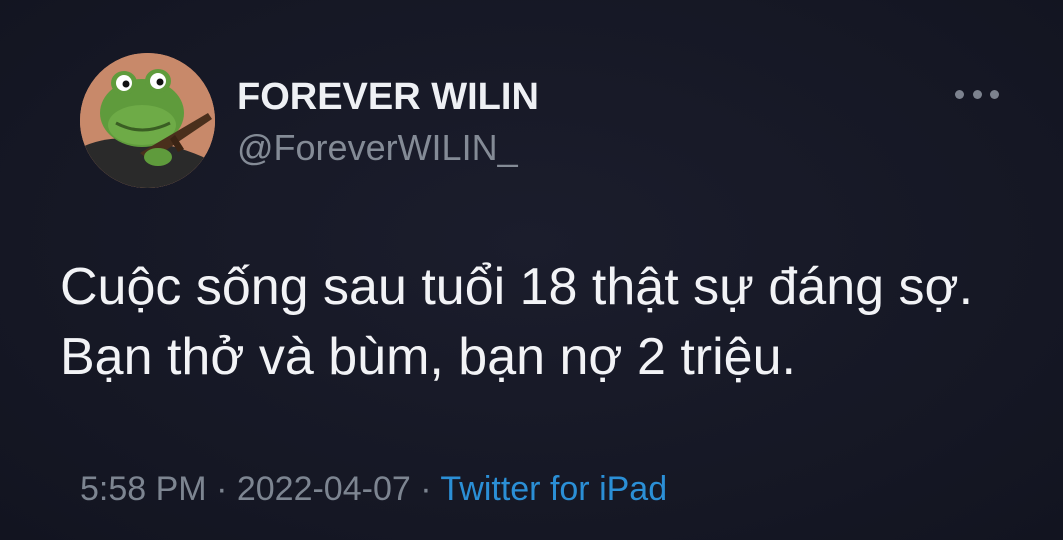 The width and height of the screenshot is (1063, 540). What do you see at coordinates (143, 489) in the screenshot?
I see `tweet-time: 5:58 PM` at bounding box center [143, 489].